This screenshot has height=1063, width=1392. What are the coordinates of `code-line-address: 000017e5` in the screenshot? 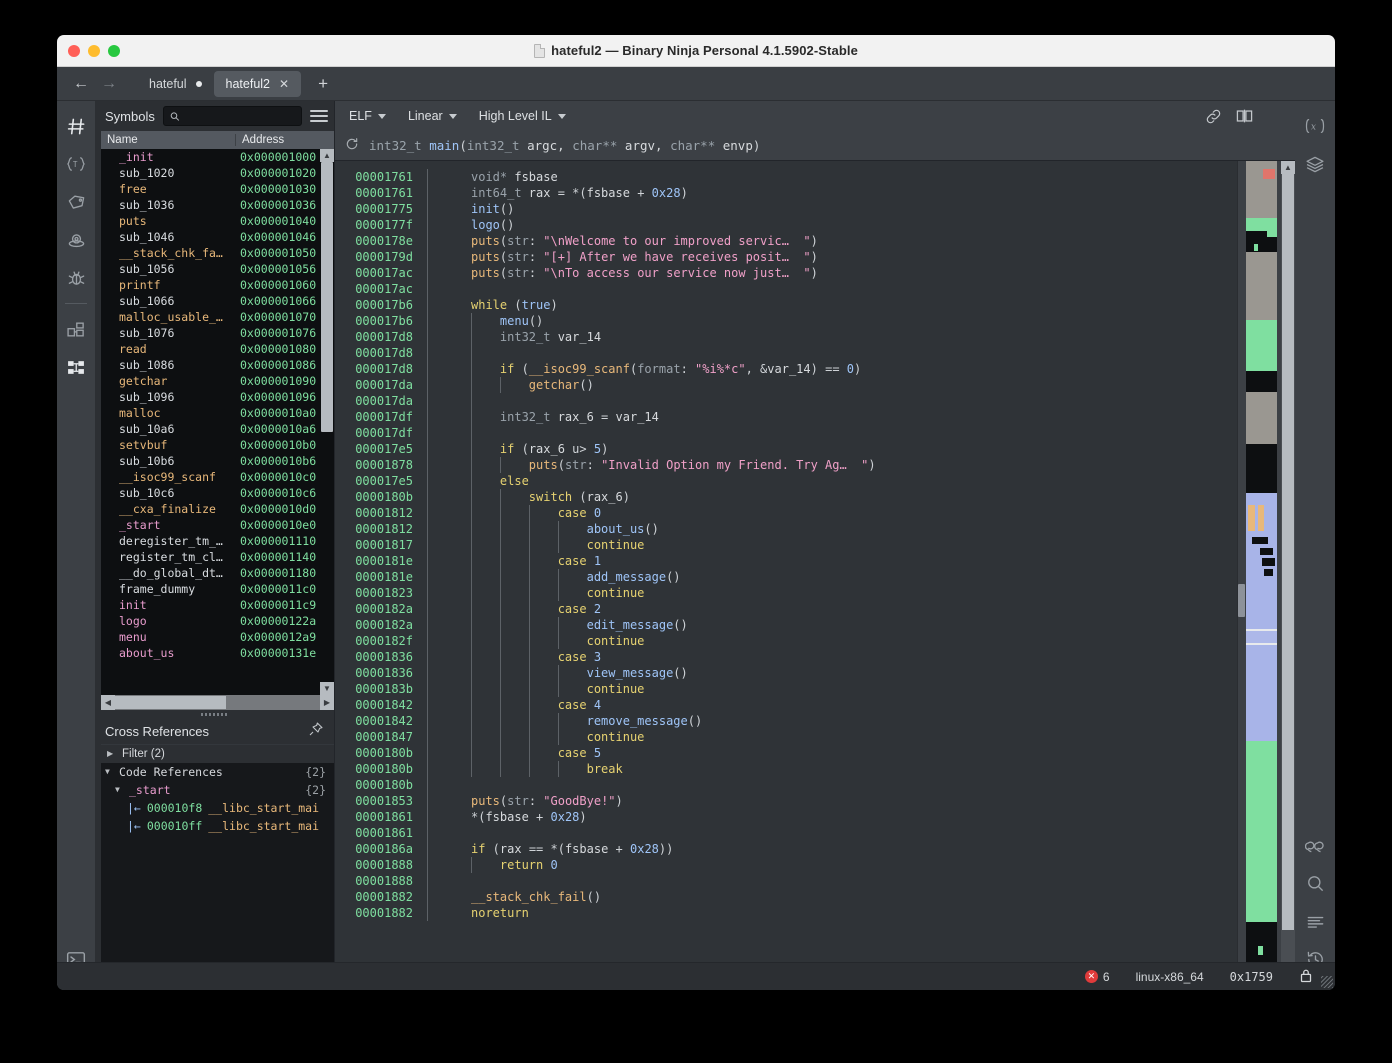 It's located at (378, 481).